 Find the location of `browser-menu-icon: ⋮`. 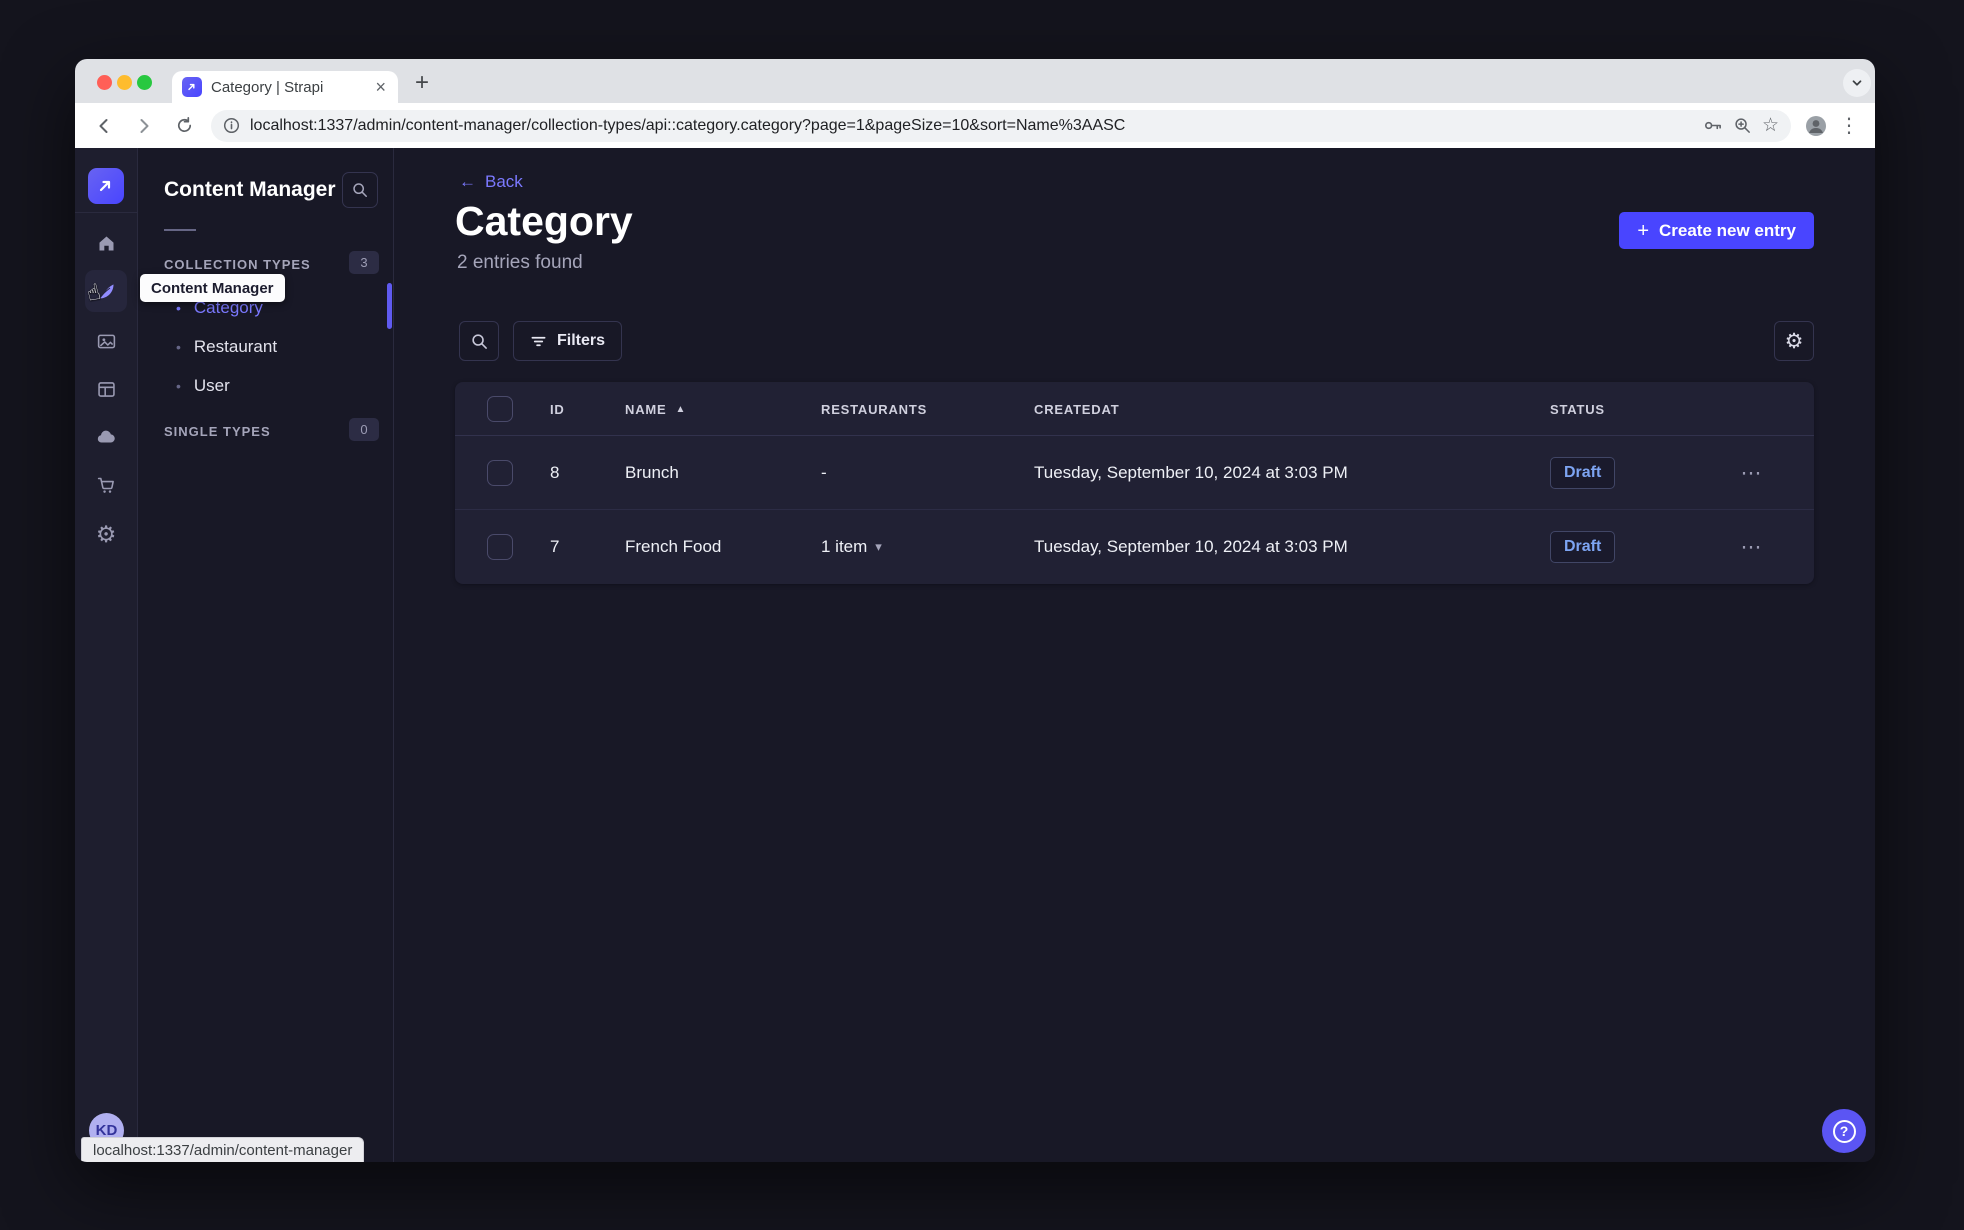

browser-menu-icon: ⋮ is located at coordinates (1849, 125).